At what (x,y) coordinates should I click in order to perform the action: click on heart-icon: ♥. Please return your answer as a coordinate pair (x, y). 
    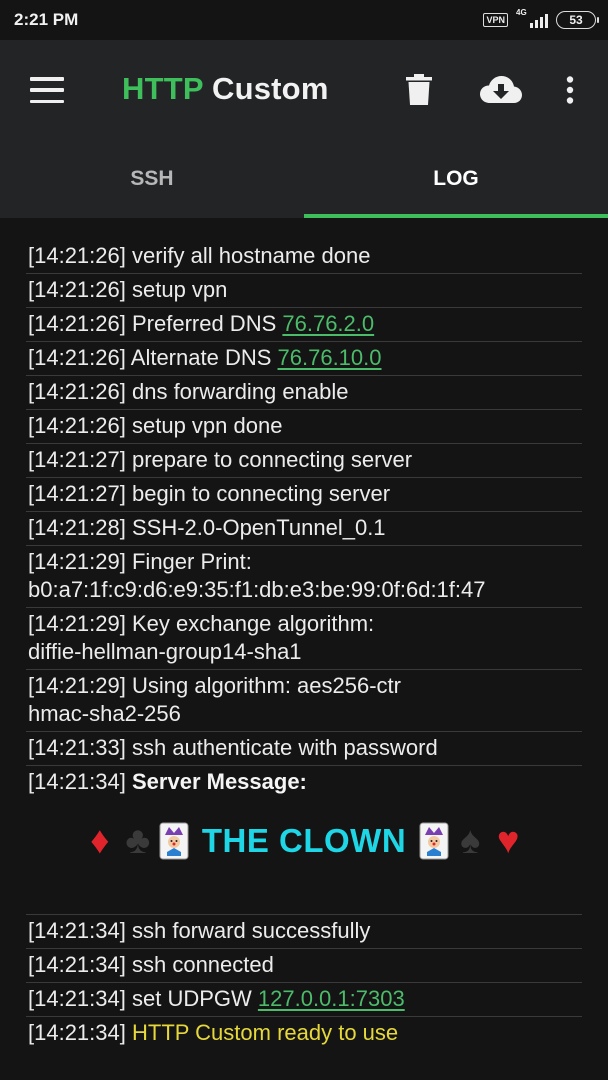
    Looking at the image, I should click on (508, 841).